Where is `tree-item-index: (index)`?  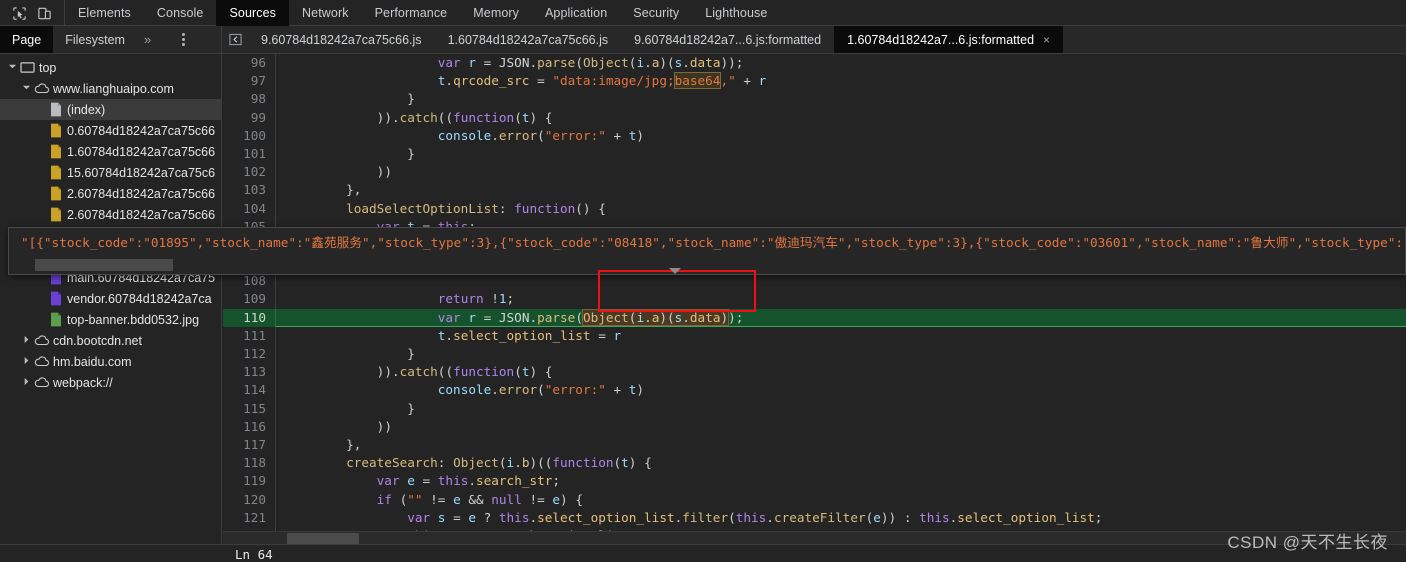 tree-item-index: (index) is located at coordinates (110, 109).